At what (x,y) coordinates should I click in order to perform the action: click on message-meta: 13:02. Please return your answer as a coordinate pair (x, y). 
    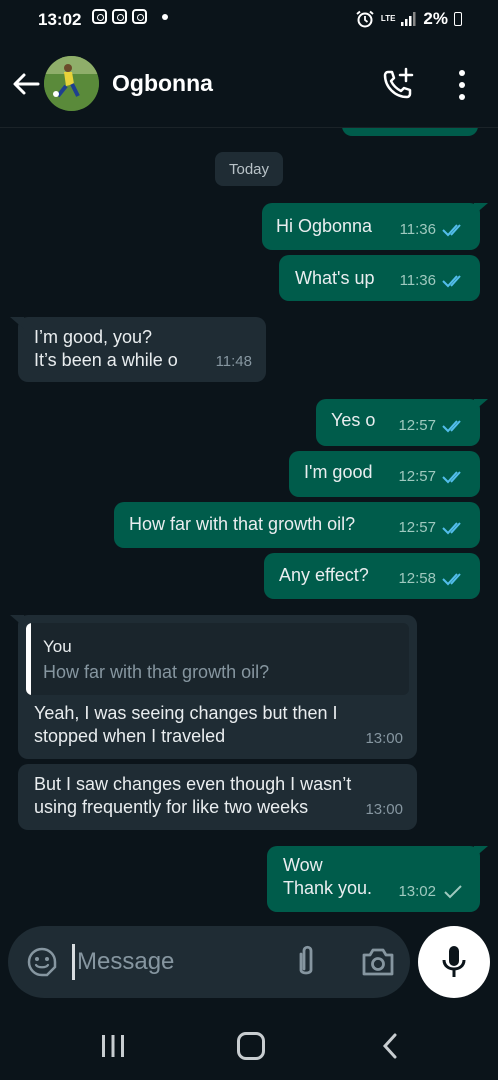
    Looking at the image, I should click on (432, 891).